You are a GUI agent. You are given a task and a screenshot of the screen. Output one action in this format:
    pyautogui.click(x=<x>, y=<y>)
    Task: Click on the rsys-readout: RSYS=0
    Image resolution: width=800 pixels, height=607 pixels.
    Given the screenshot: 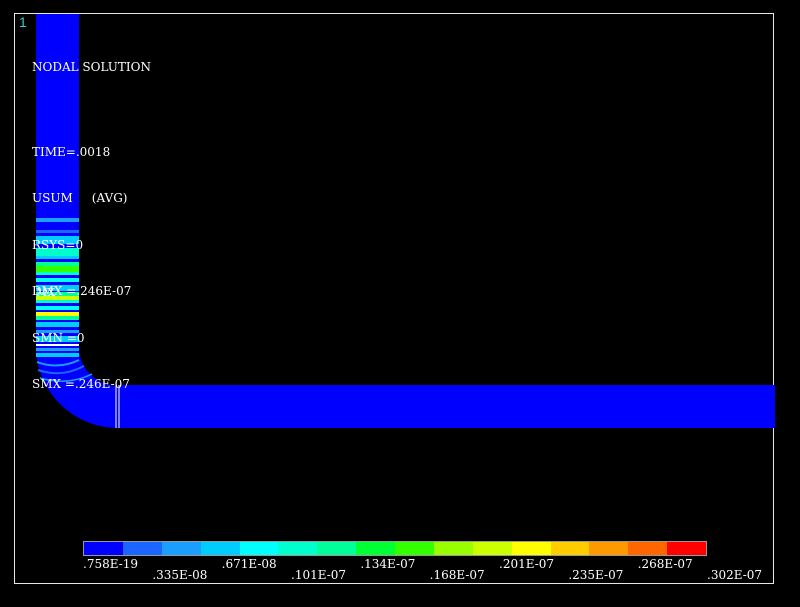 What is the action you would take?
    pyautogui.click(x=58, y=244)
    